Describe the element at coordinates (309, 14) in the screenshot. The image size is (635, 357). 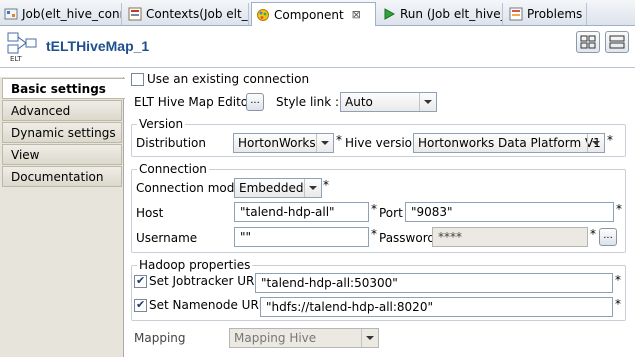
I see `tab-label: Component` at that location.